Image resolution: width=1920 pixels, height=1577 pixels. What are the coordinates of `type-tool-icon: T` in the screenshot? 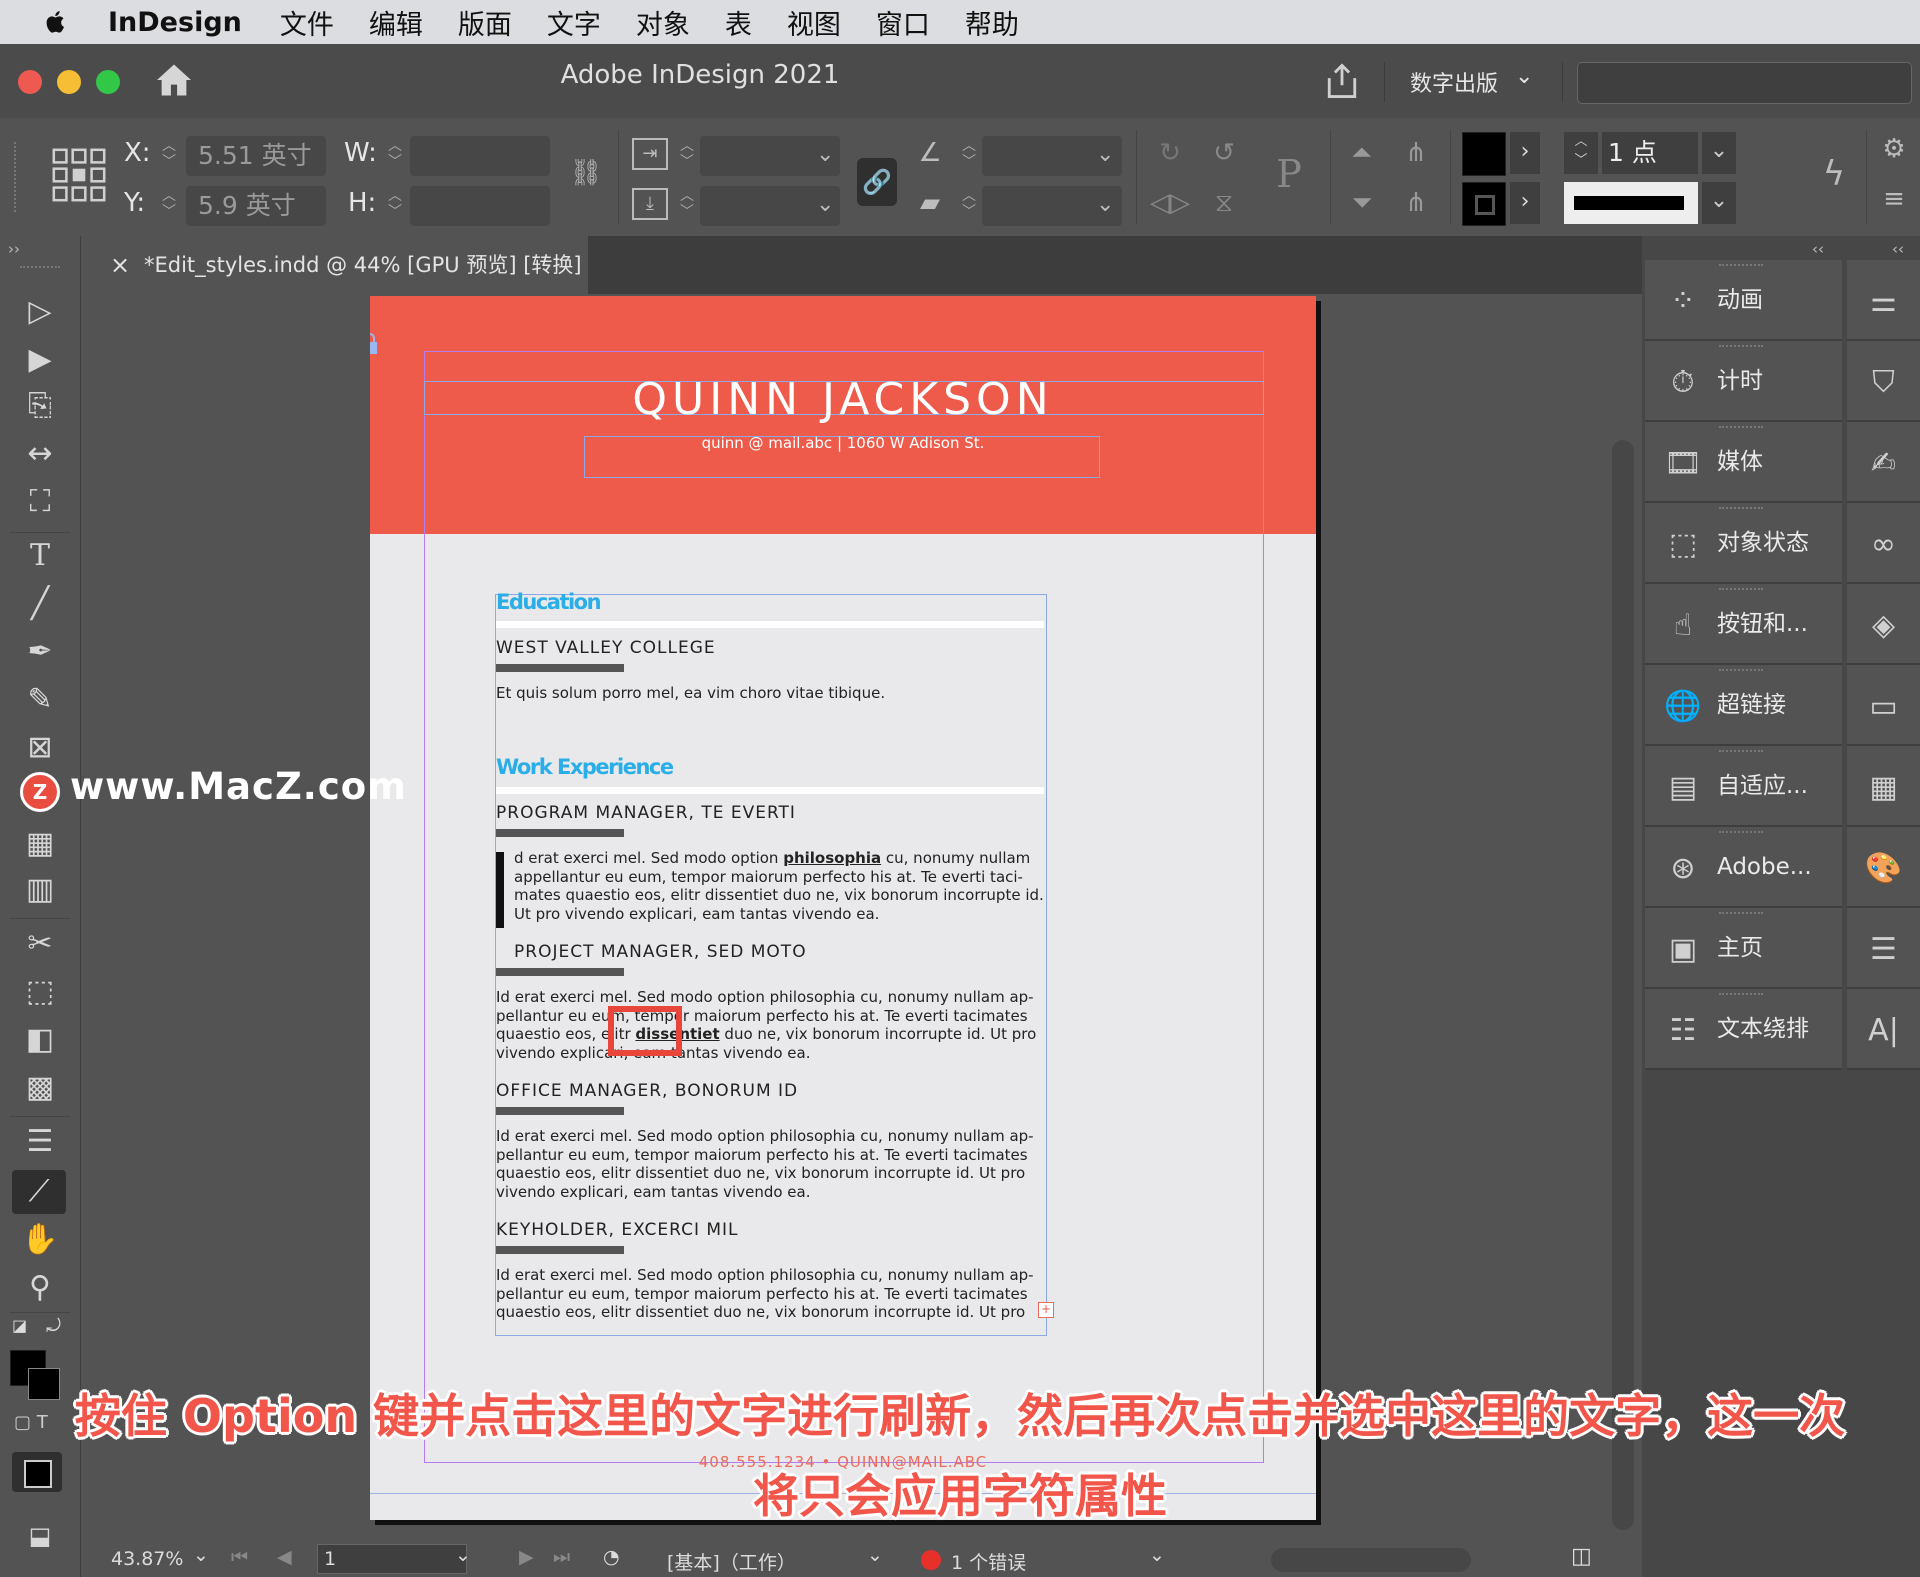 It's located at (40, 556).